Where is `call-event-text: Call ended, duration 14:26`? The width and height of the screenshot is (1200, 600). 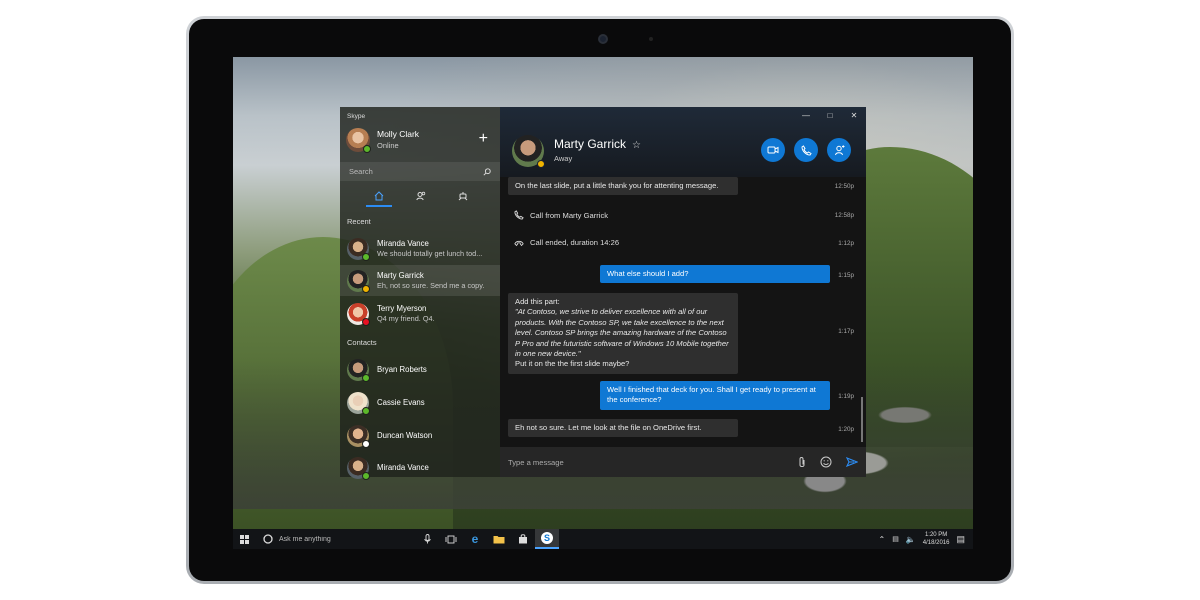
call-event-text: Call ended, duration 14:26 is located at coordinates (575, 242).